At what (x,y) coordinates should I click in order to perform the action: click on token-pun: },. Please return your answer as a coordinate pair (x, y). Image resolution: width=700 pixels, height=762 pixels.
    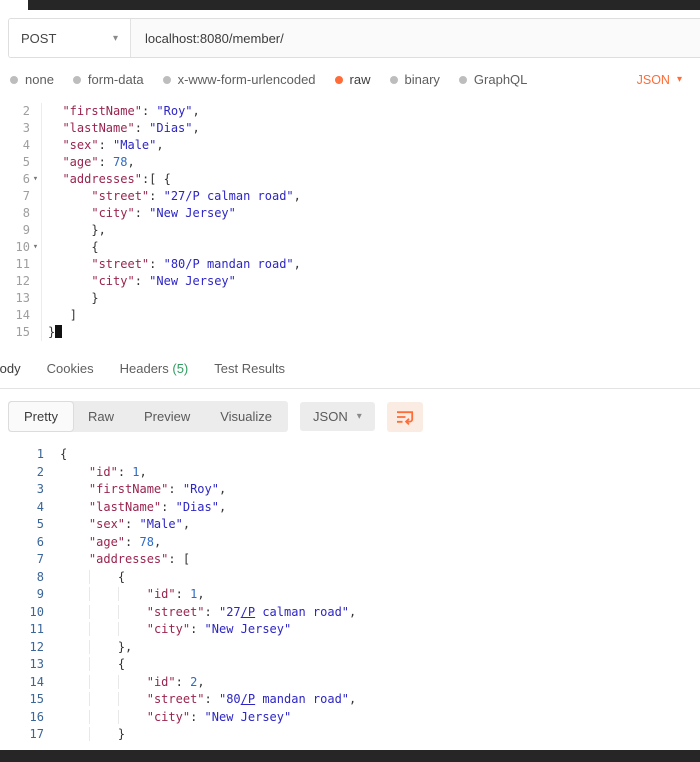
    Looking at the image, I should click on (125, 646).